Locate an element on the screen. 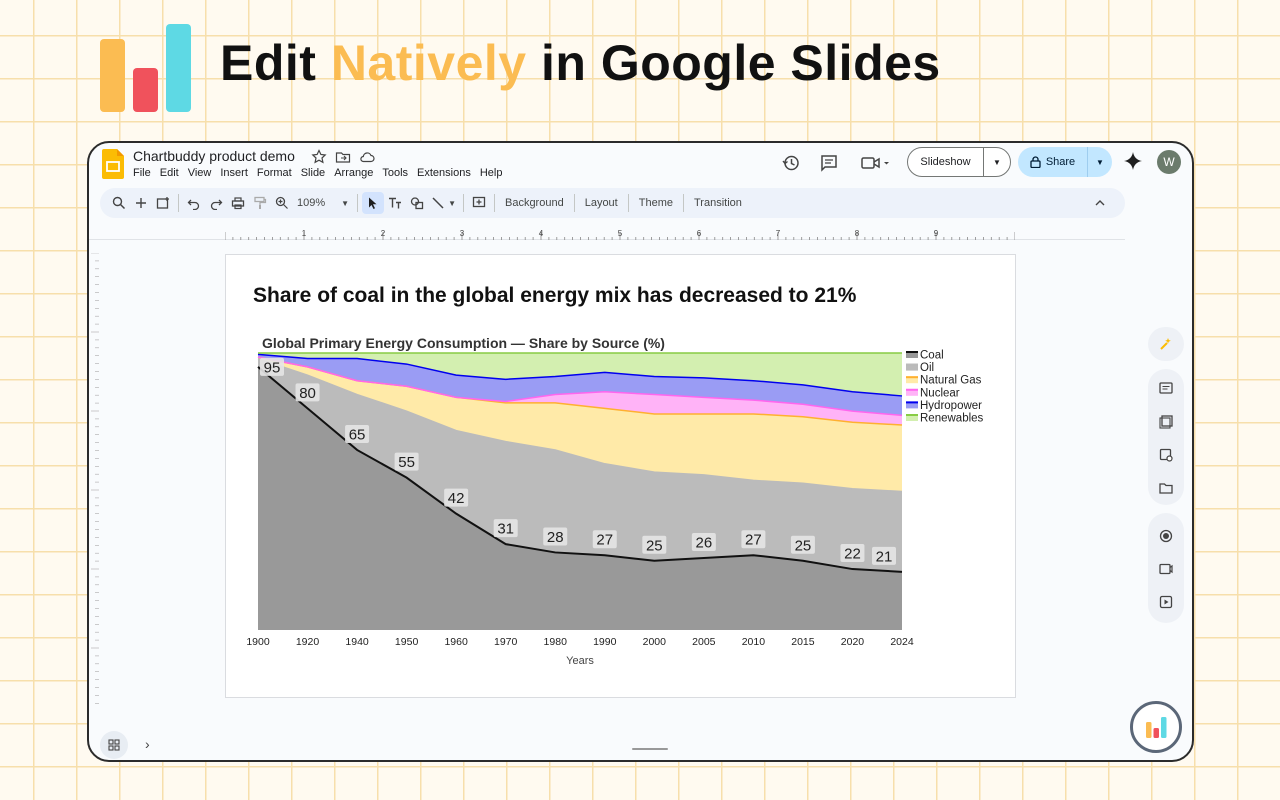  chartbuddy-logo-icon is located at coordinates (145, 68).